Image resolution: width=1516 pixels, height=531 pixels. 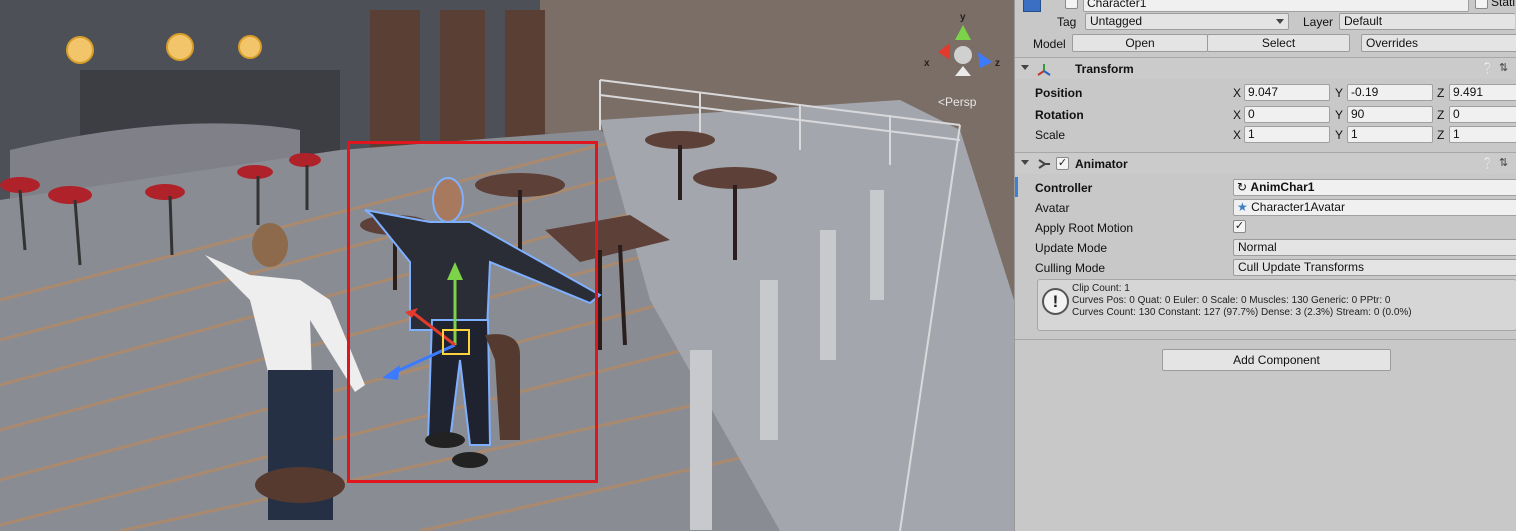 I want to click on gizmo-x-label: x, so click(x=927, y=63).